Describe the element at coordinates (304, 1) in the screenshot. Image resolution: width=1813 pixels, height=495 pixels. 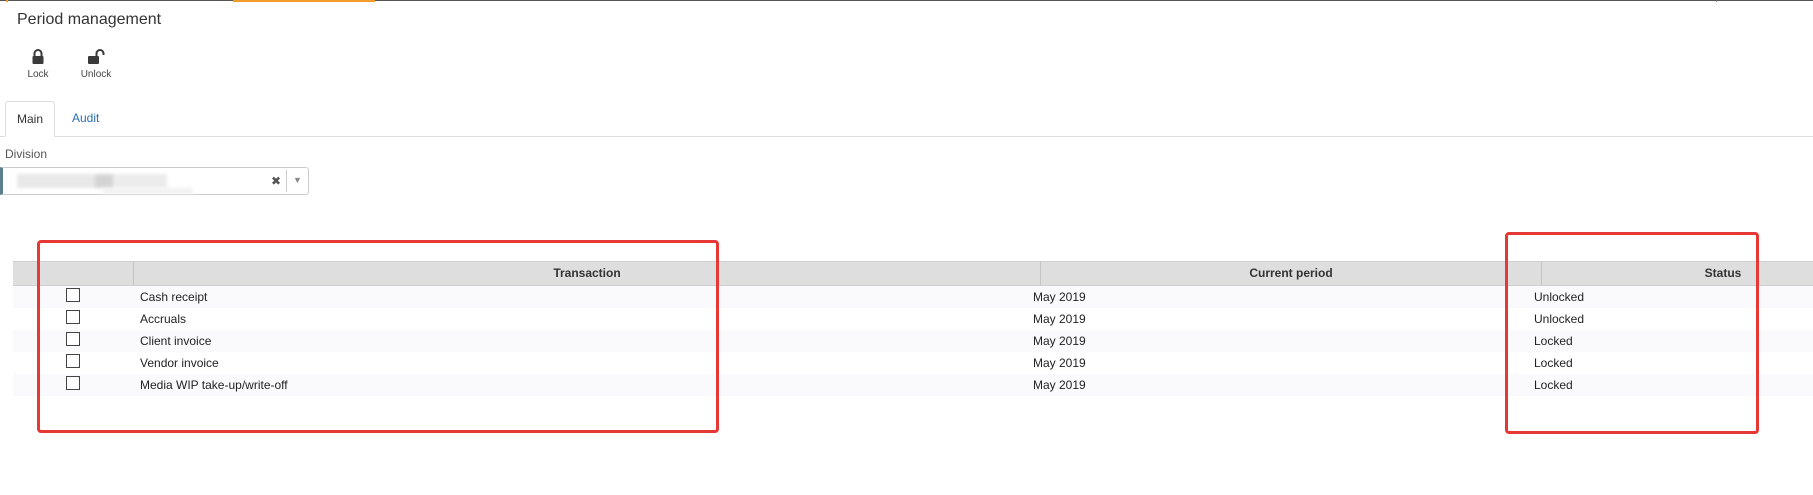
I see `top-accent-bar` at that location.